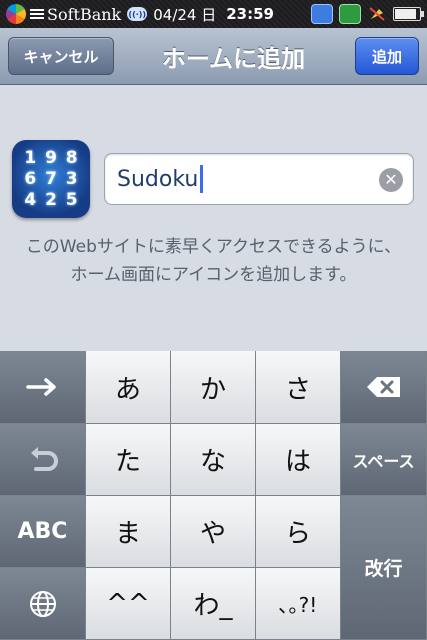 This screenshot has height=640, width=427. Describe the element at coordinates (30, 158) in the screenshot. I see `icon-digit: 1` at that location.